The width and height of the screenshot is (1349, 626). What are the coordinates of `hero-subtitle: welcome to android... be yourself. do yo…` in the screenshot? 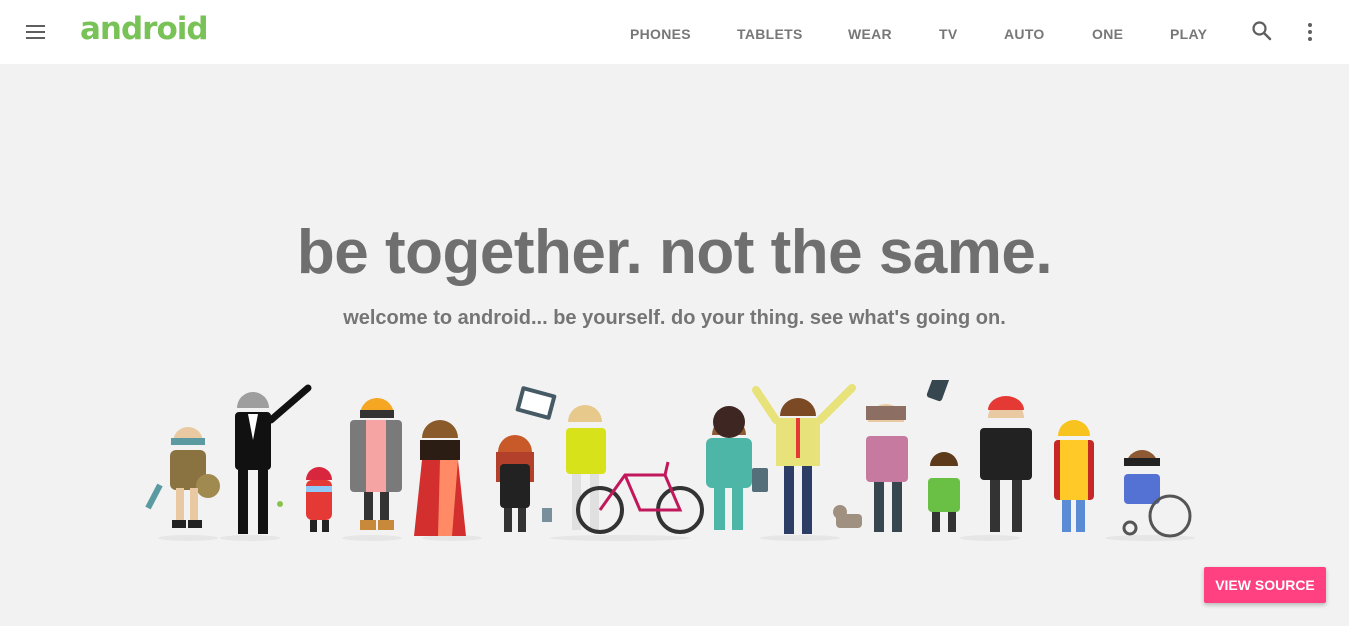 It's located at (674, 318).